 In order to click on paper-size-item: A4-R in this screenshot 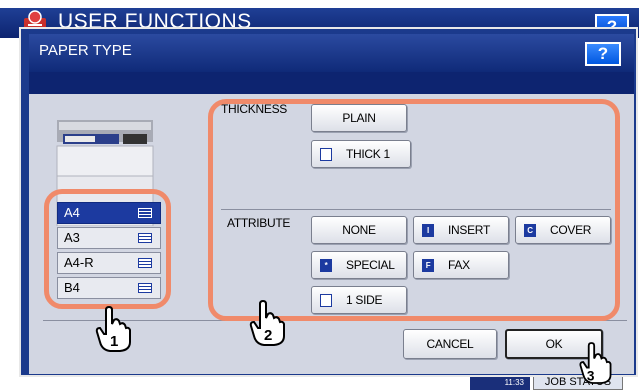, I will do `click(109, 263)`.